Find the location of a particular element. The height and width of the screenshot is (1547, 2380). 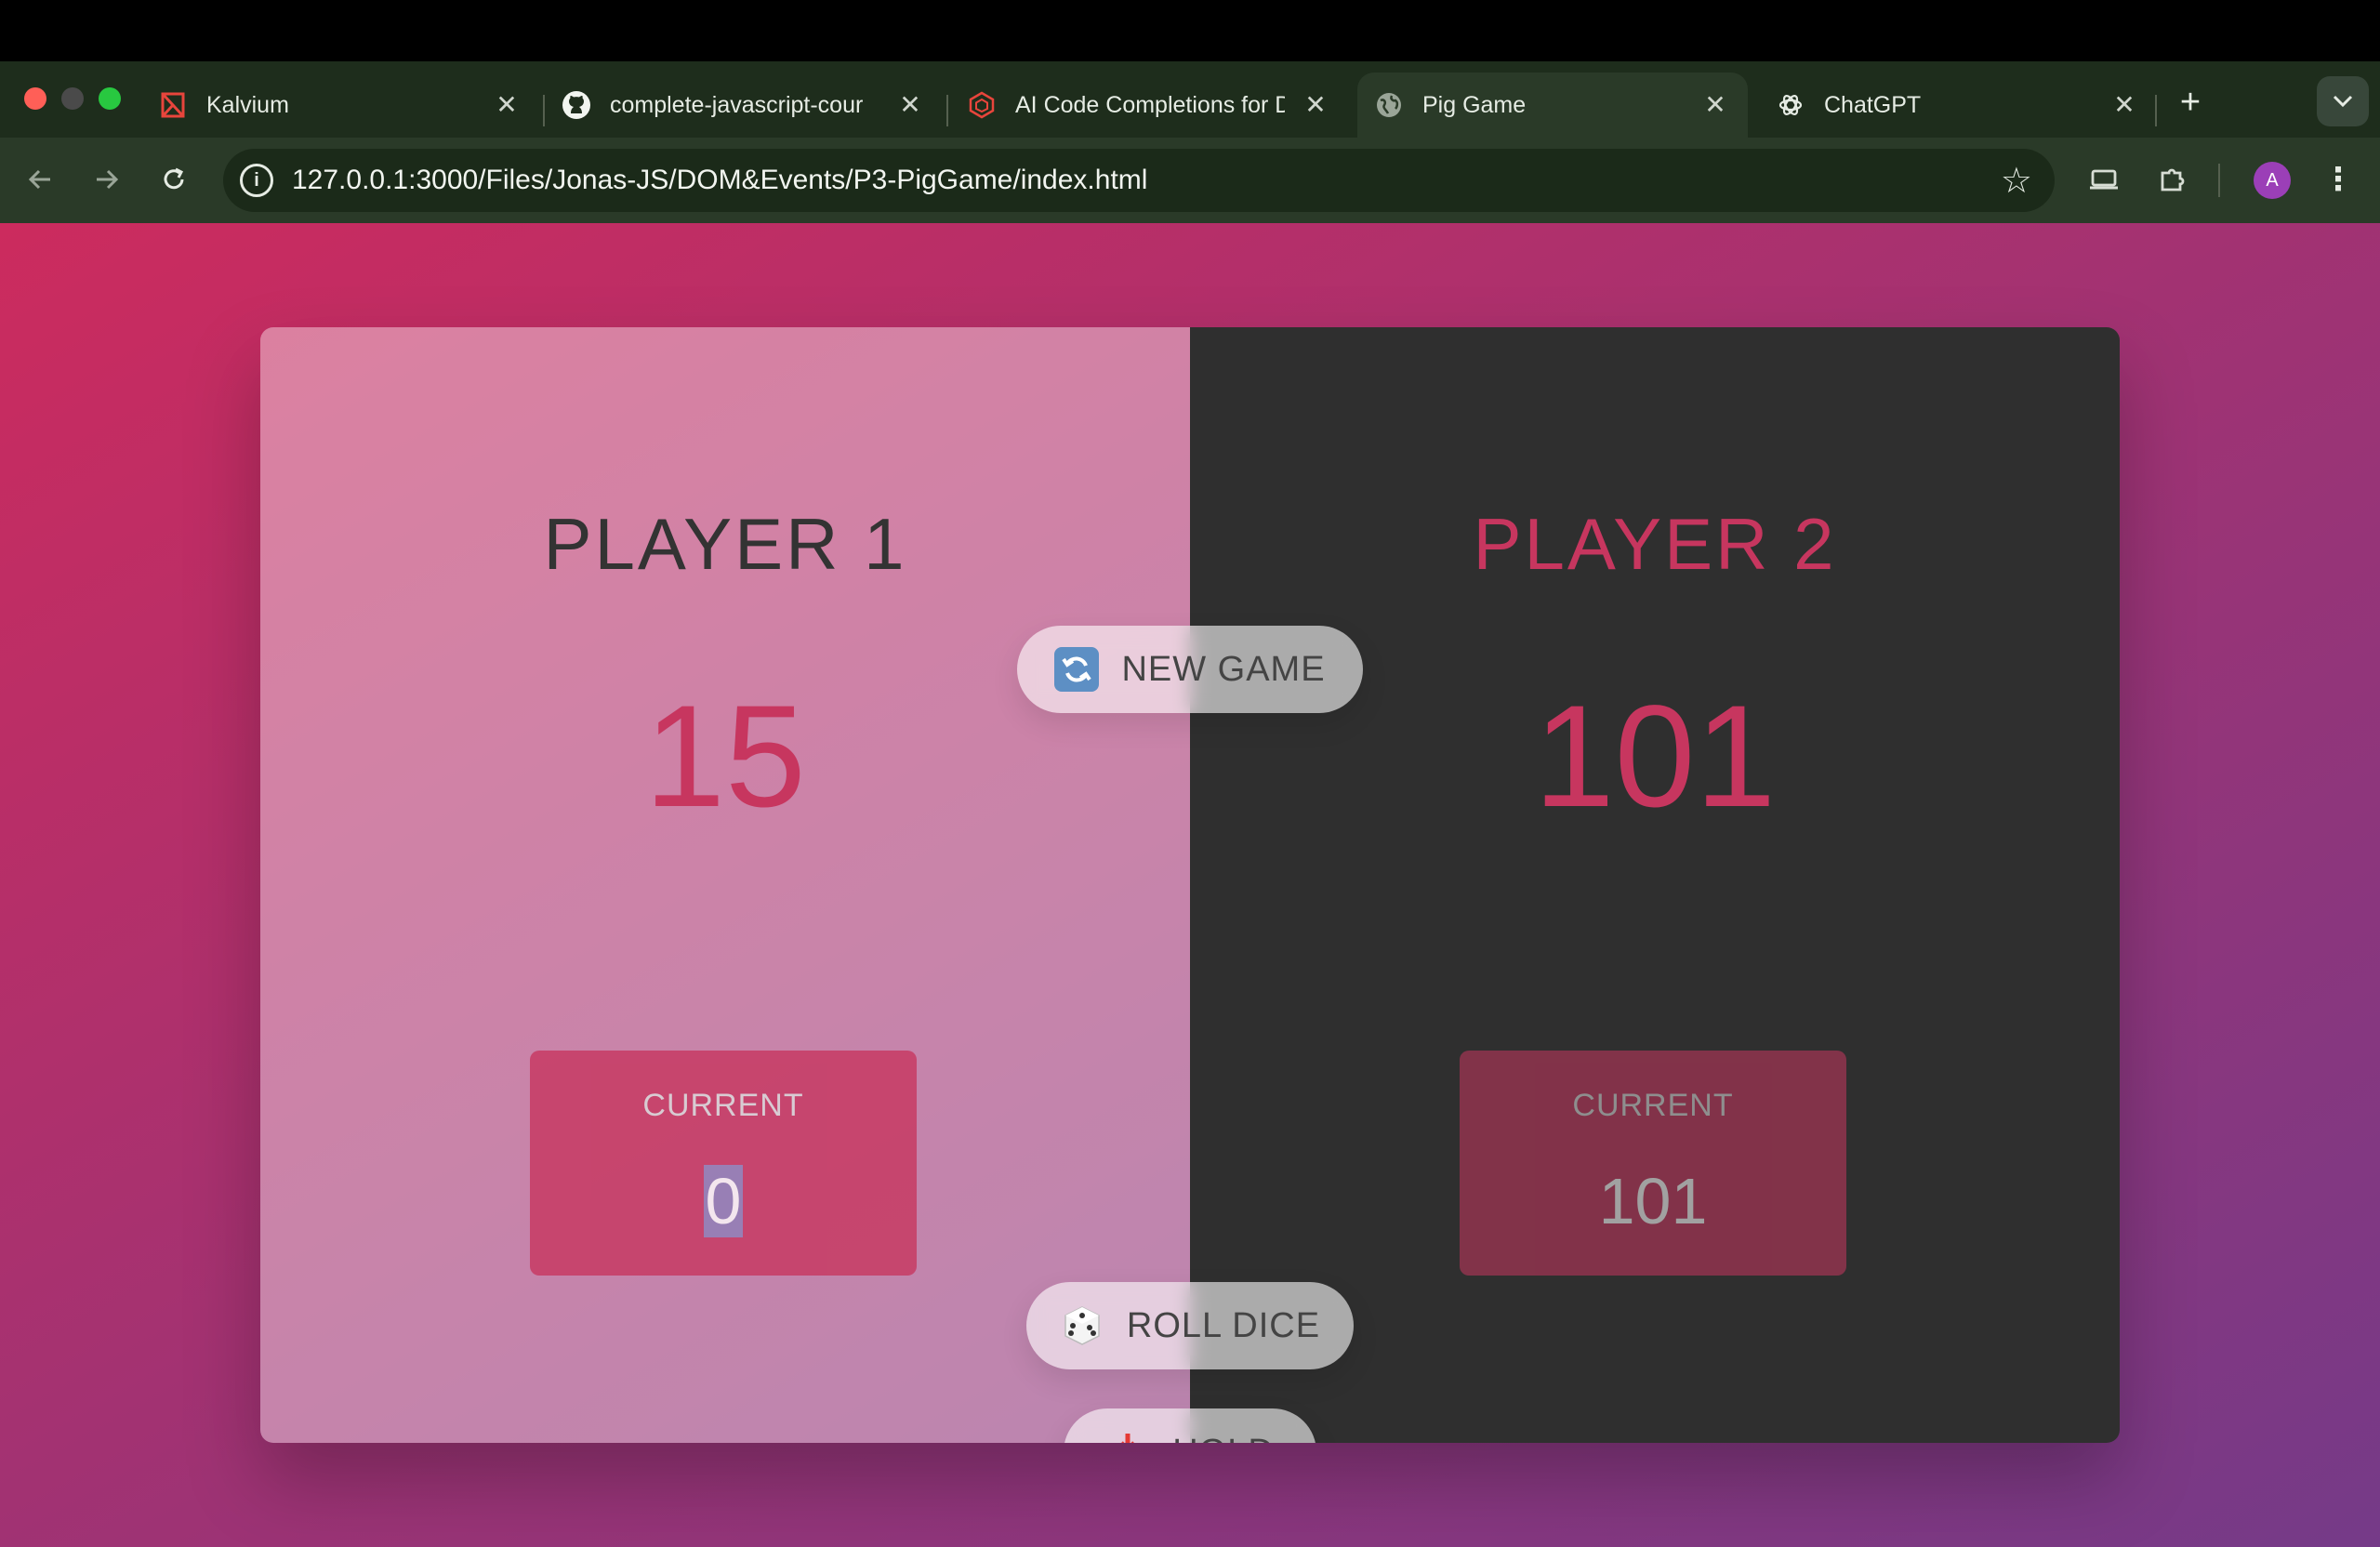

globe-icon is located at coordinates (1389, 105).